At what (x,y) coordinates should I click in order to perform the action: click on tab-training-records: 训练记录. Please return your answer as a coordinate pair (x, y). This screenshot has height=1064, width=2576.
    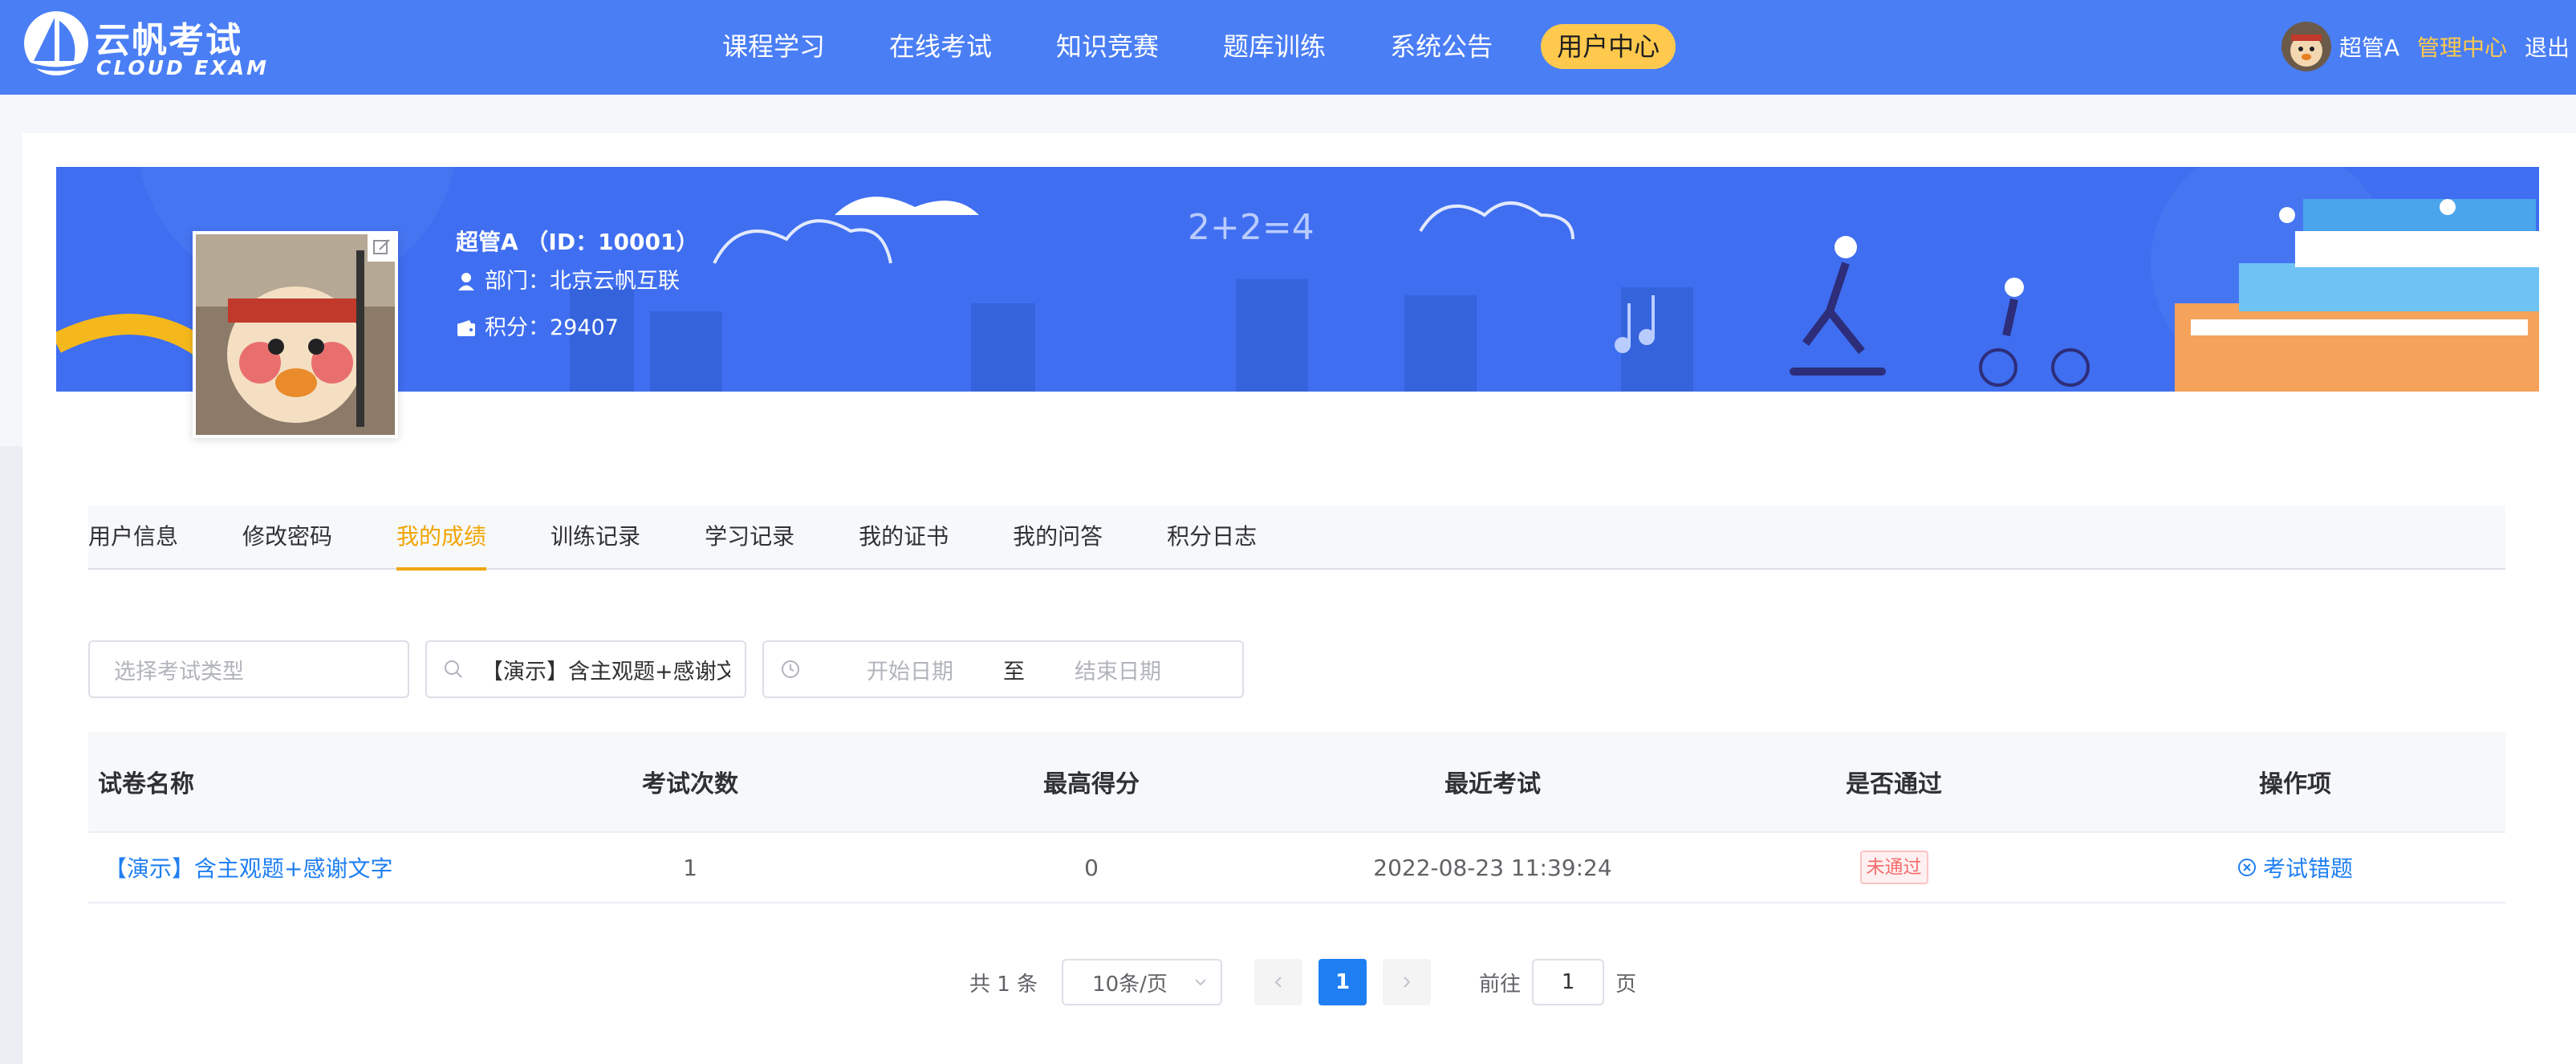
    Looking at the image, I should click on (595, 537).